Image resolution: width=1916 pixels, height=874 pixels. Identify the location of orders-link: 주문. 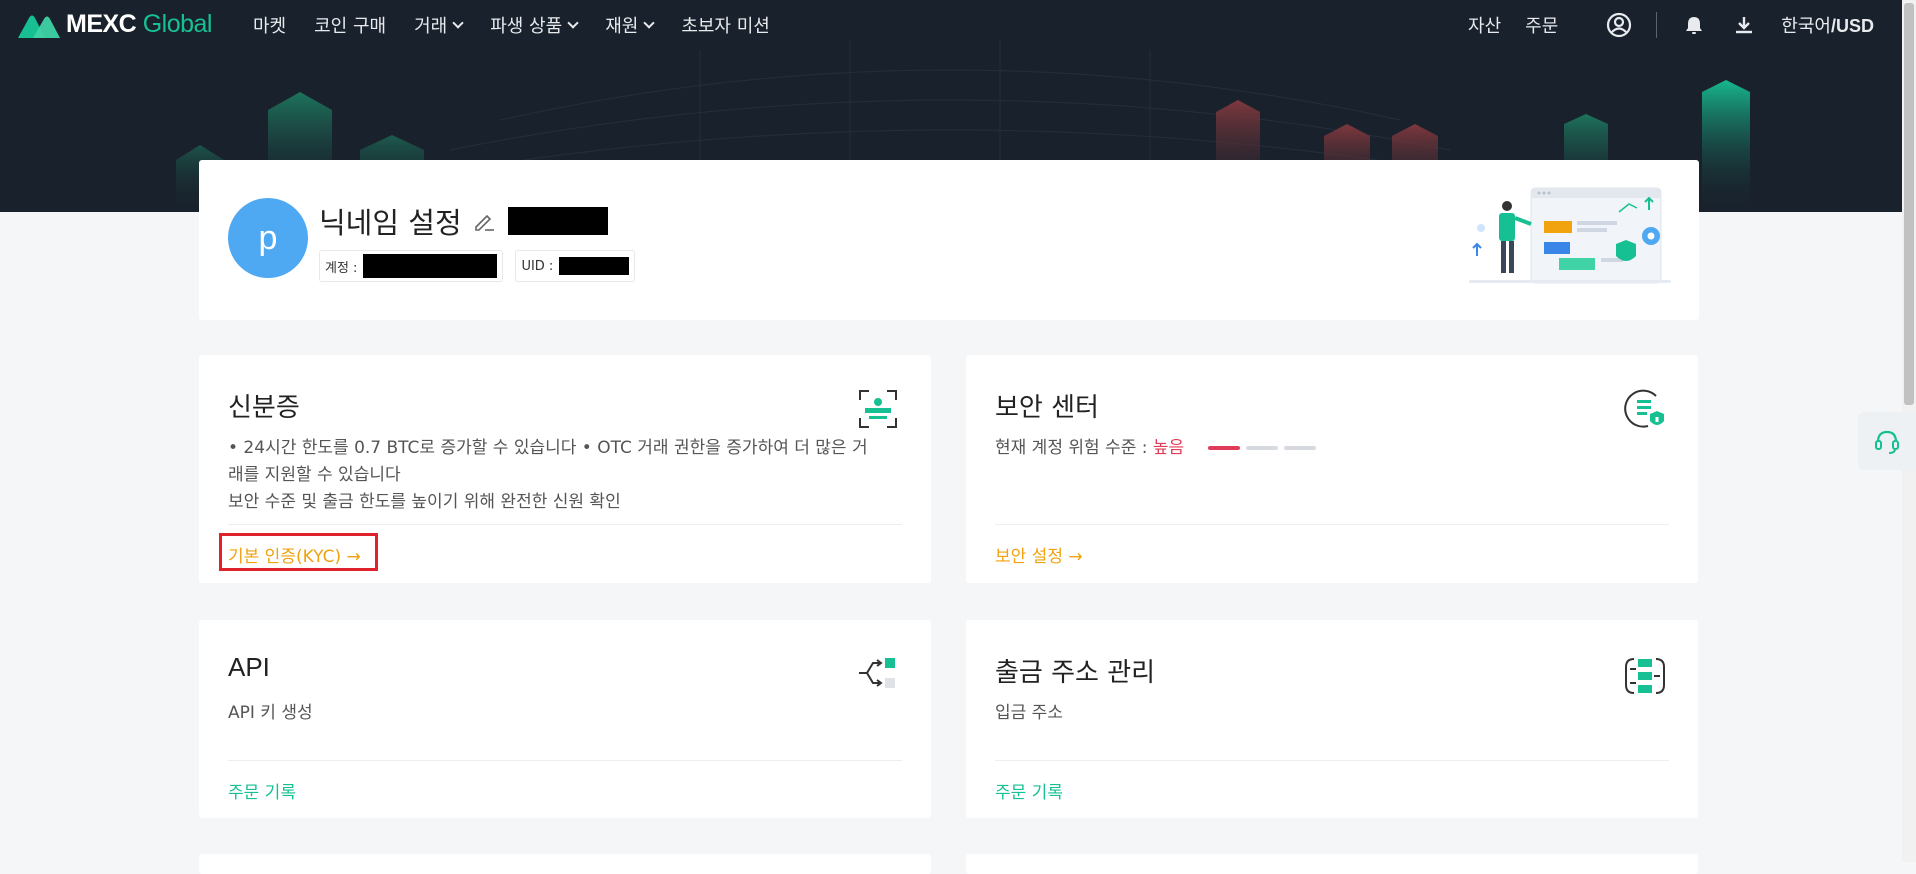
(1541, 25).